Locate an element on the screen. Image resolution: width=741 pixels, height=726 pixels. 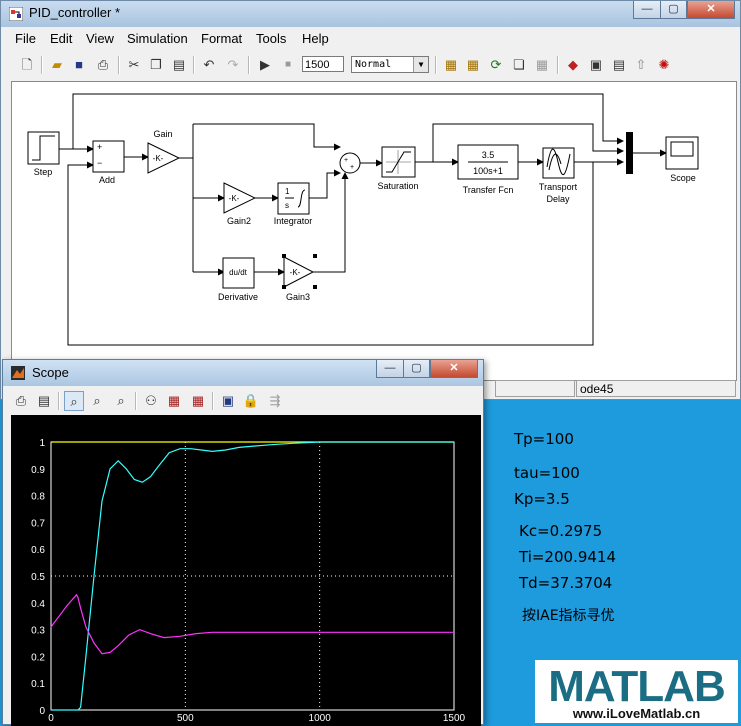
x-tick-label: 1000 is located at coordinates (320, 718).